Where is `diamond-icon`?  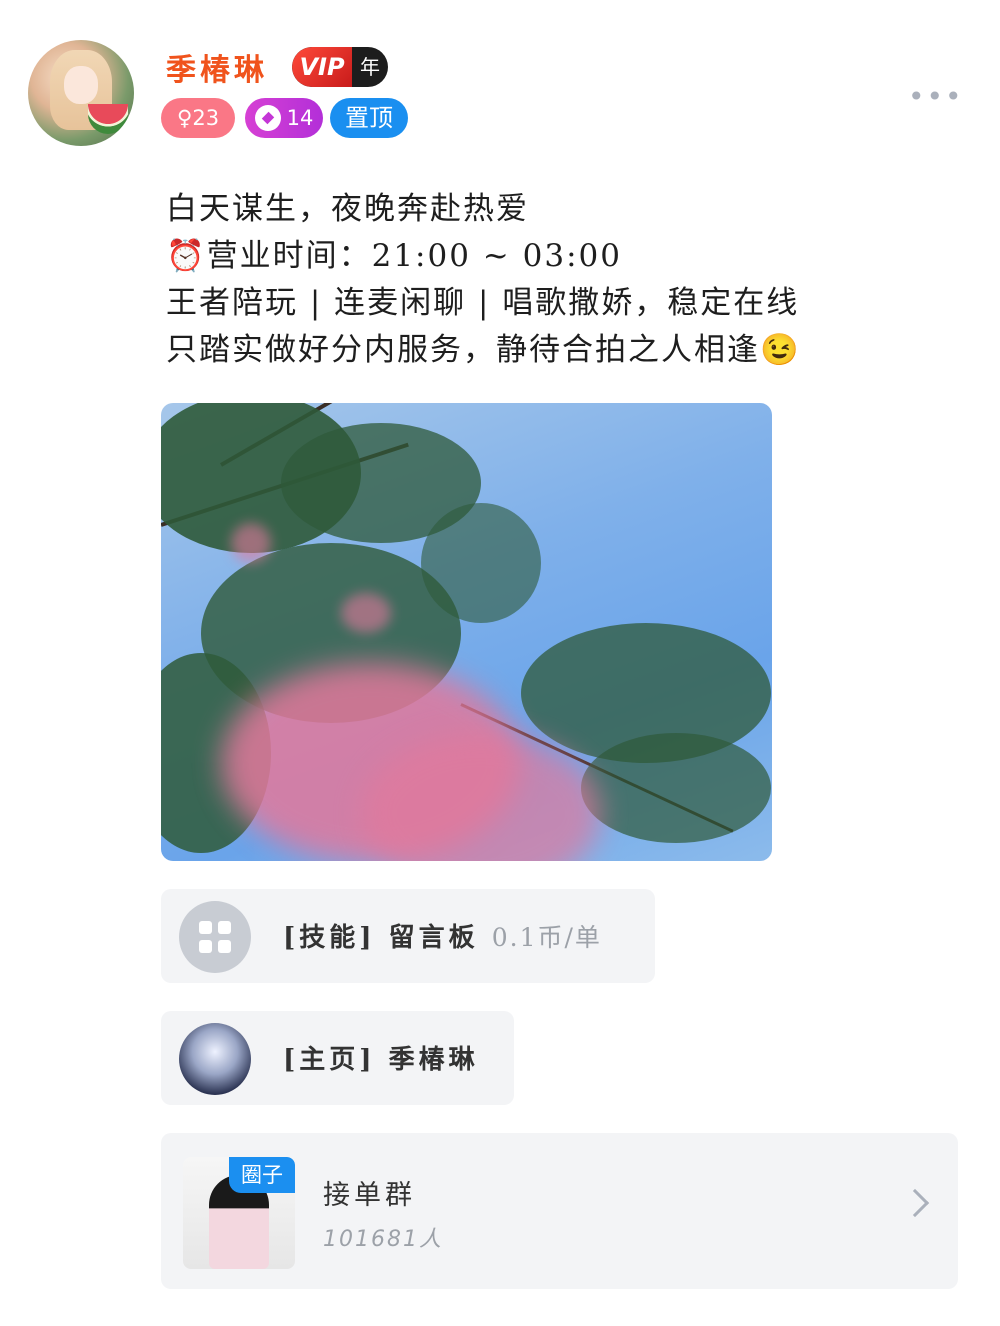 diamond-icon is located at coordinates (267, 118).